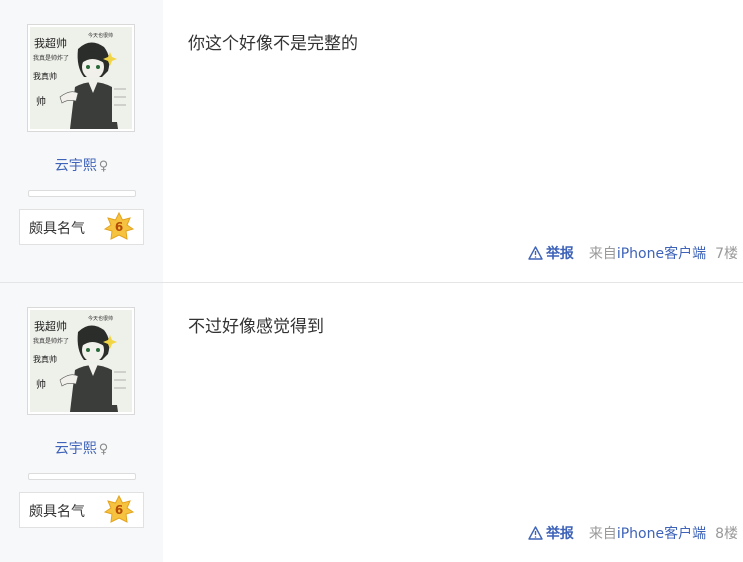 Image resolution: width=743 pixels, height=562 pixels. What do you see at coordinates (726, 534) in the screenshot?
I see `floor-number: 8楼` at bounding box center [726, 534].